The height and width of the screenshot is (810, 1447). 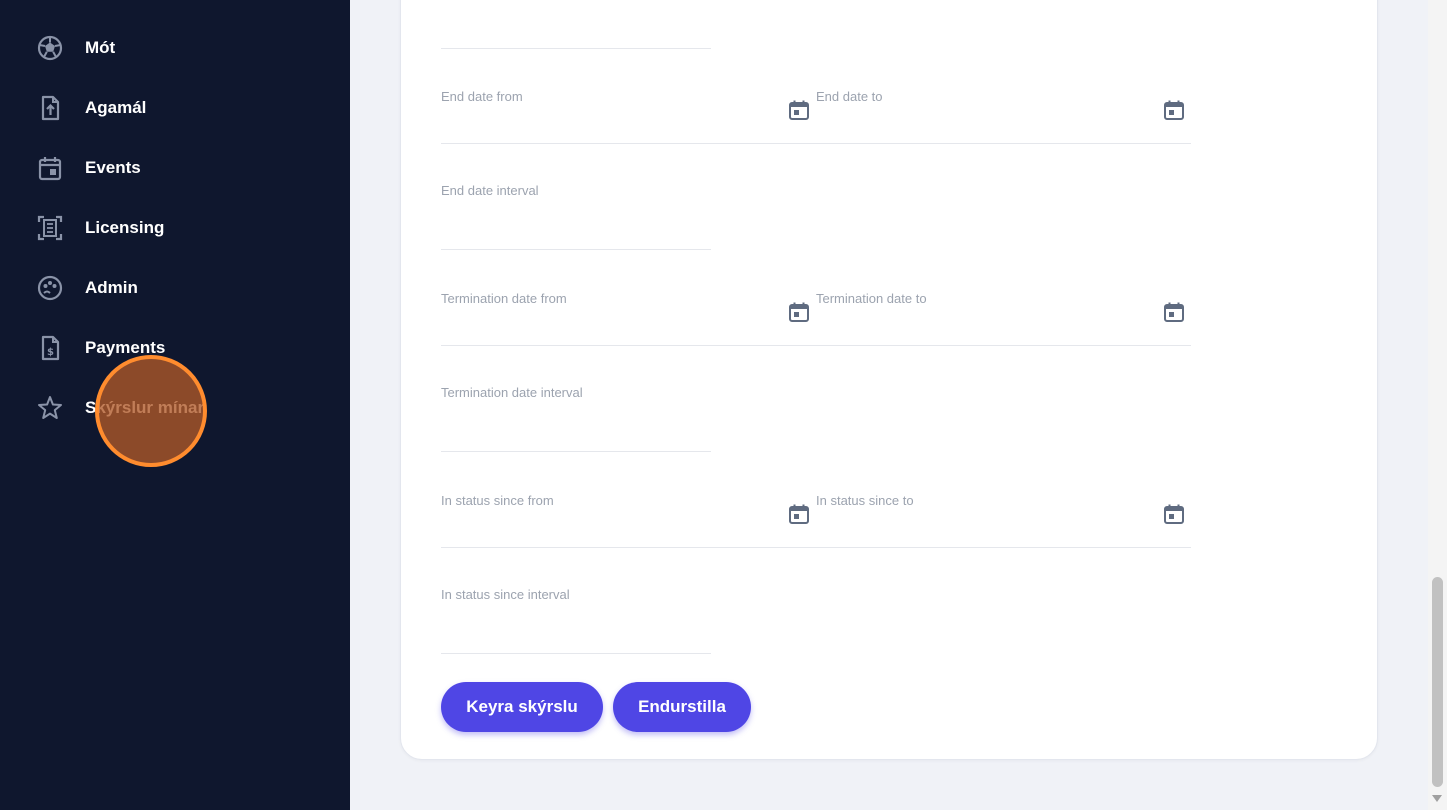 I want to click on in-status-since-to-field: In status since to, so click(x=1003, y=520).